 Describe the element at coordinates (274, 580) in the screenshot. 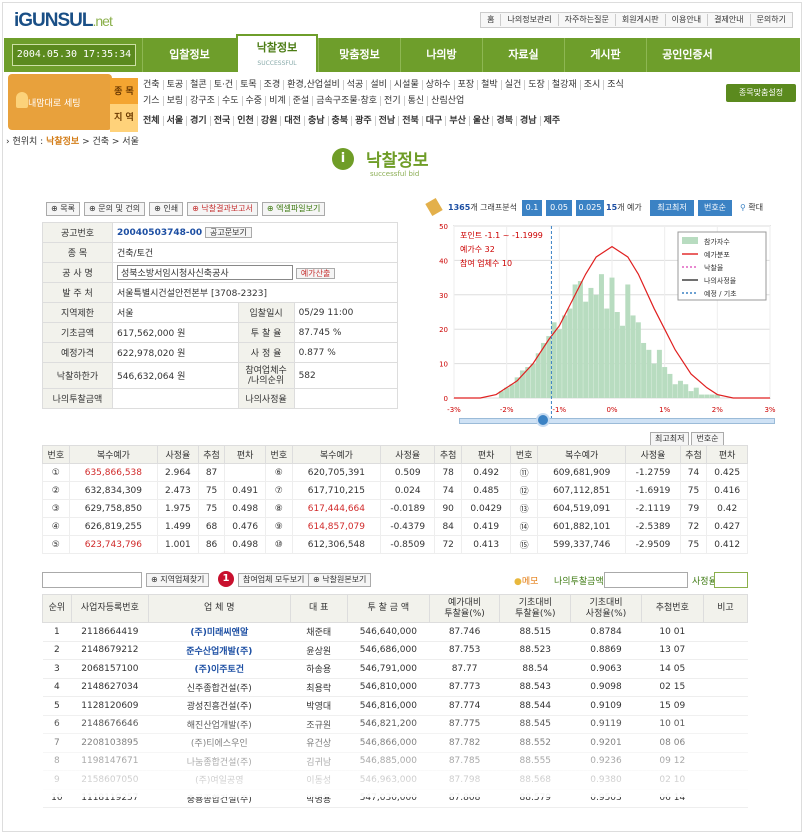

I see `all-bidders-button: 참여업체 모두보기` at that location.